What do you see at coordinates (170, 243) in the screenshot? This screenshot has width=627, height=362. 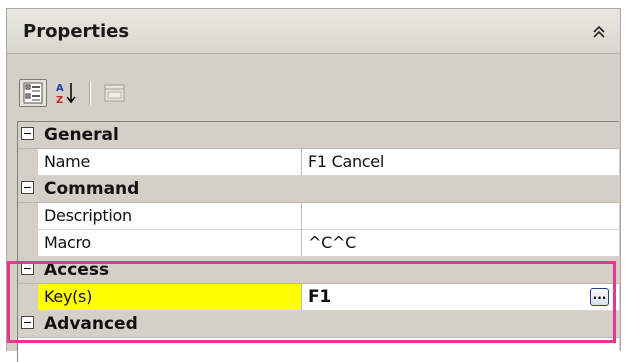 I see `property-name: Macro` at bounding box center [170, 243].